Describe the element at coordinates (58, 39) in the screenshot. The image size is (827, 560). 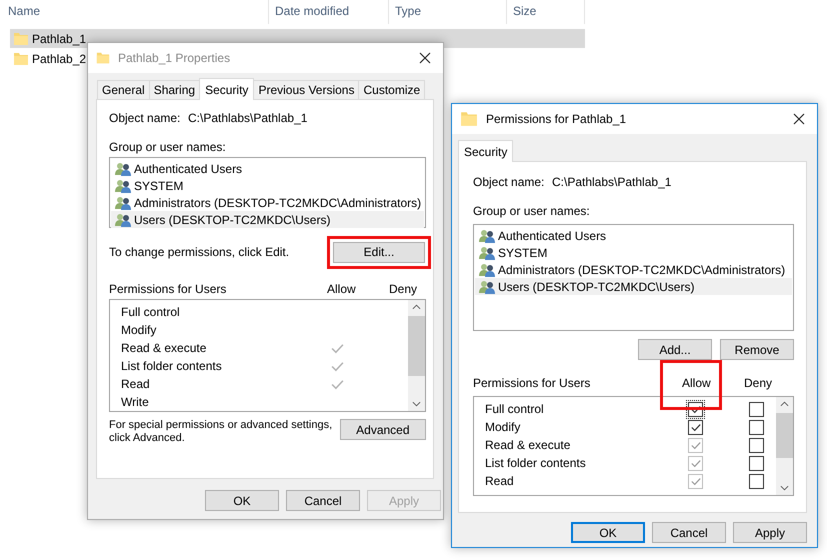
I see `file-name: Pathlab_1` at that location.